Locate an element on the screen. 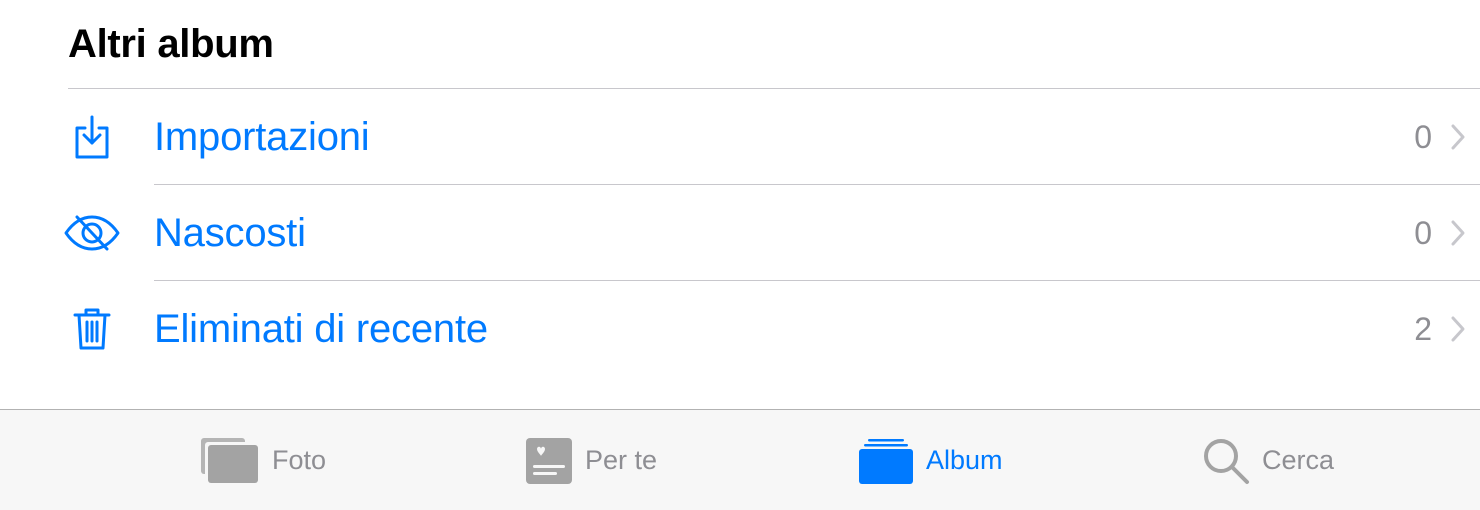 The image size is (1480, 510). tab-label: Cerca is located at coordinates (1298, 460).